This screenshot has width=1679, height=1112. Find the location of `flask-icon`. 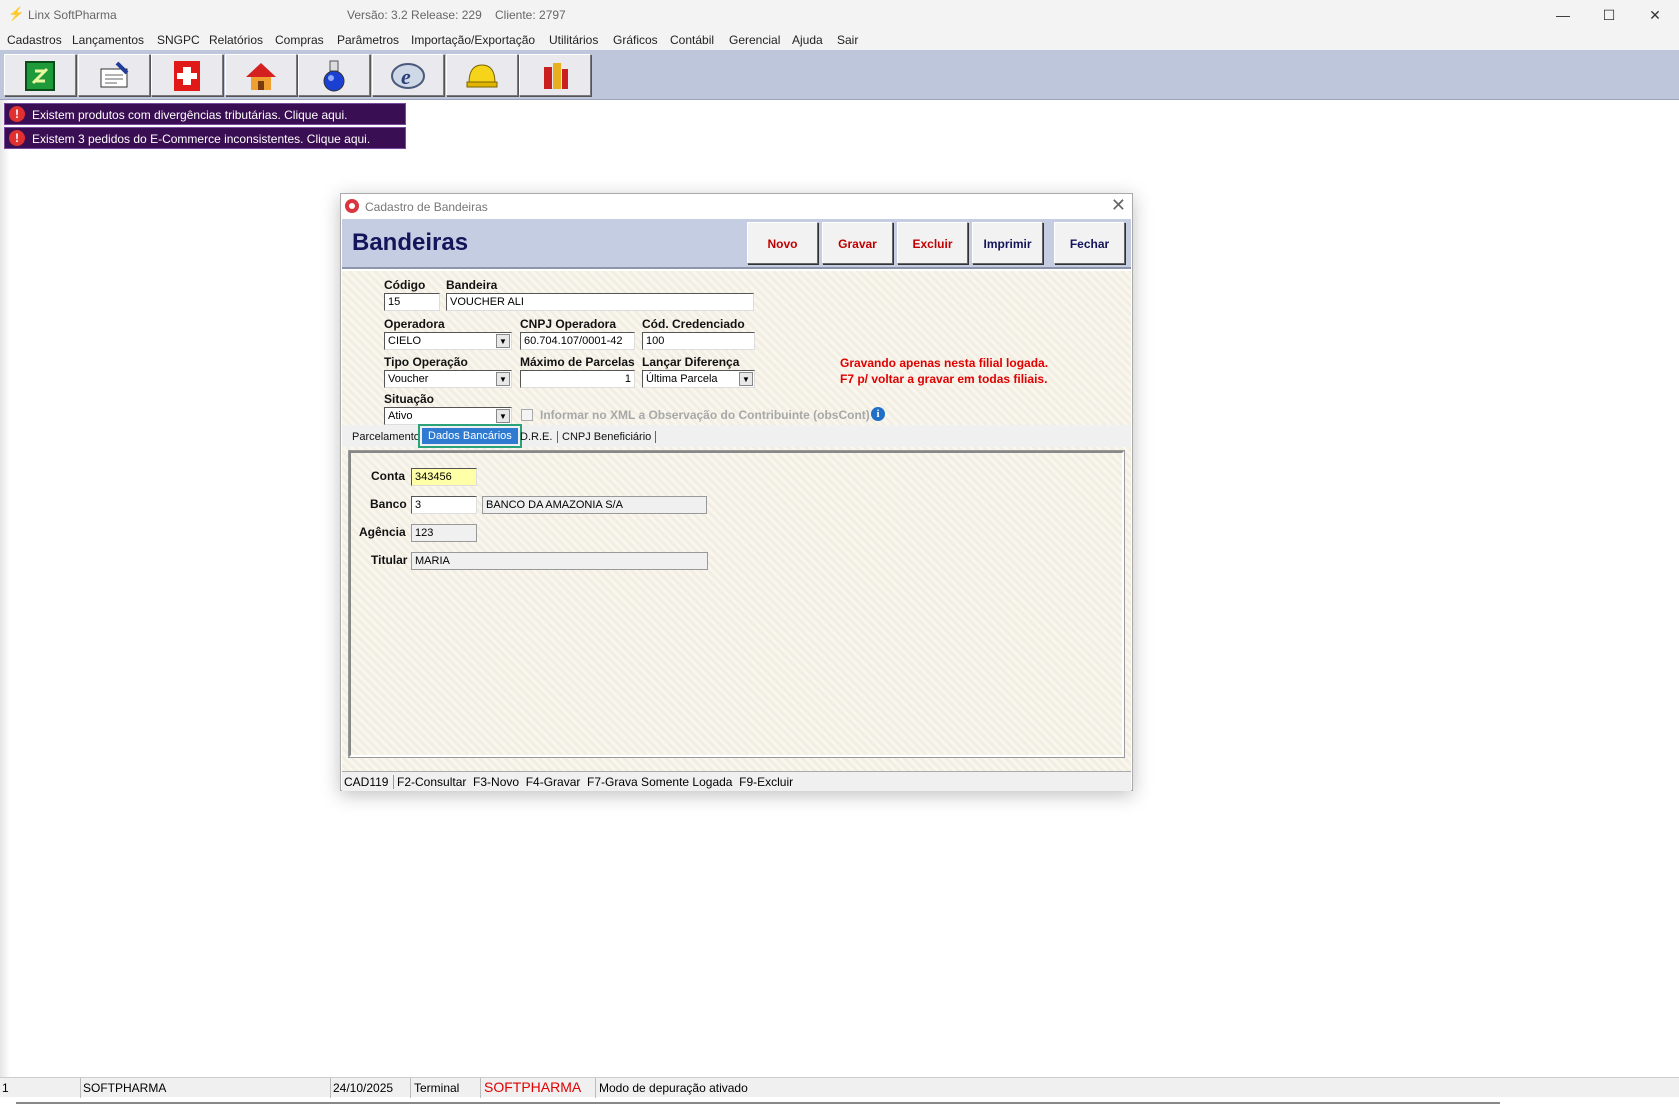

flask-icon is located at coordinates (334, 76).